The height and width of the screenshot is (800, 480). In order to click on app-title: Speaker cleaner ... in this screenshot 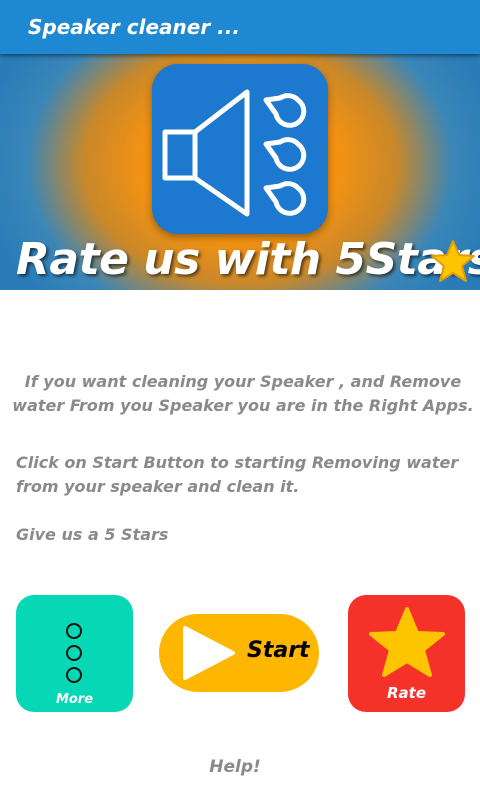, I will do `click(134, 27)`.